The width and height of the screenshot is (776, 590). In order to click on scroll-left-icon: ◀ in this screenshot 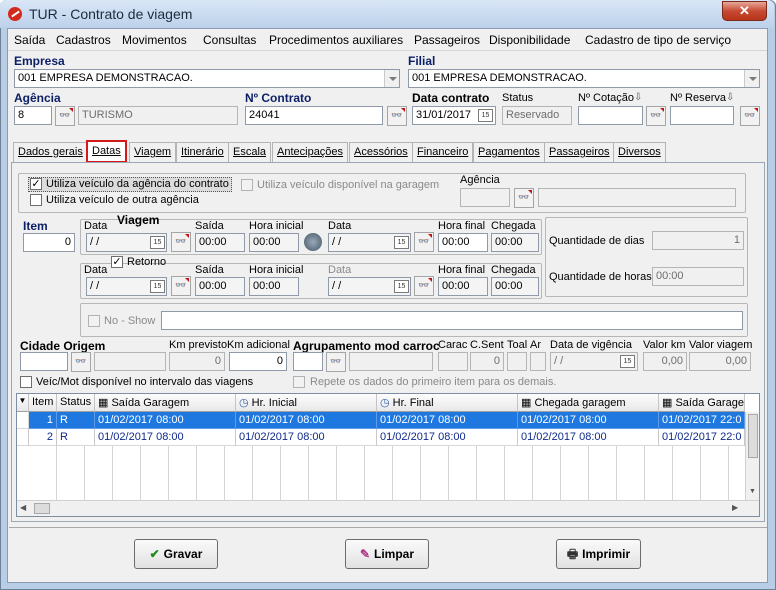, I will do `click(23, 507)`.